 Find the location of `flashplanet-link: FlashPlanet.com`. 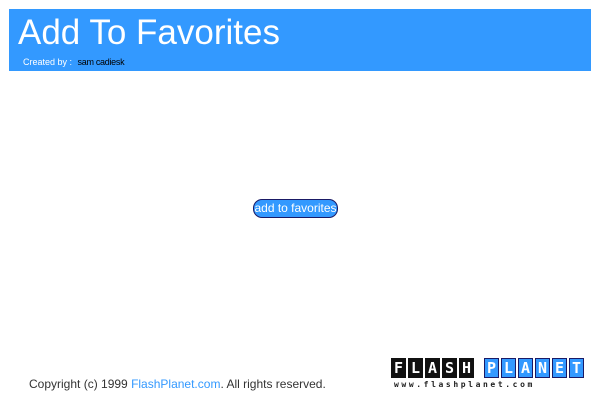

flashplanet-link: FlashPlanet.com is located at coordinates (175, 384).